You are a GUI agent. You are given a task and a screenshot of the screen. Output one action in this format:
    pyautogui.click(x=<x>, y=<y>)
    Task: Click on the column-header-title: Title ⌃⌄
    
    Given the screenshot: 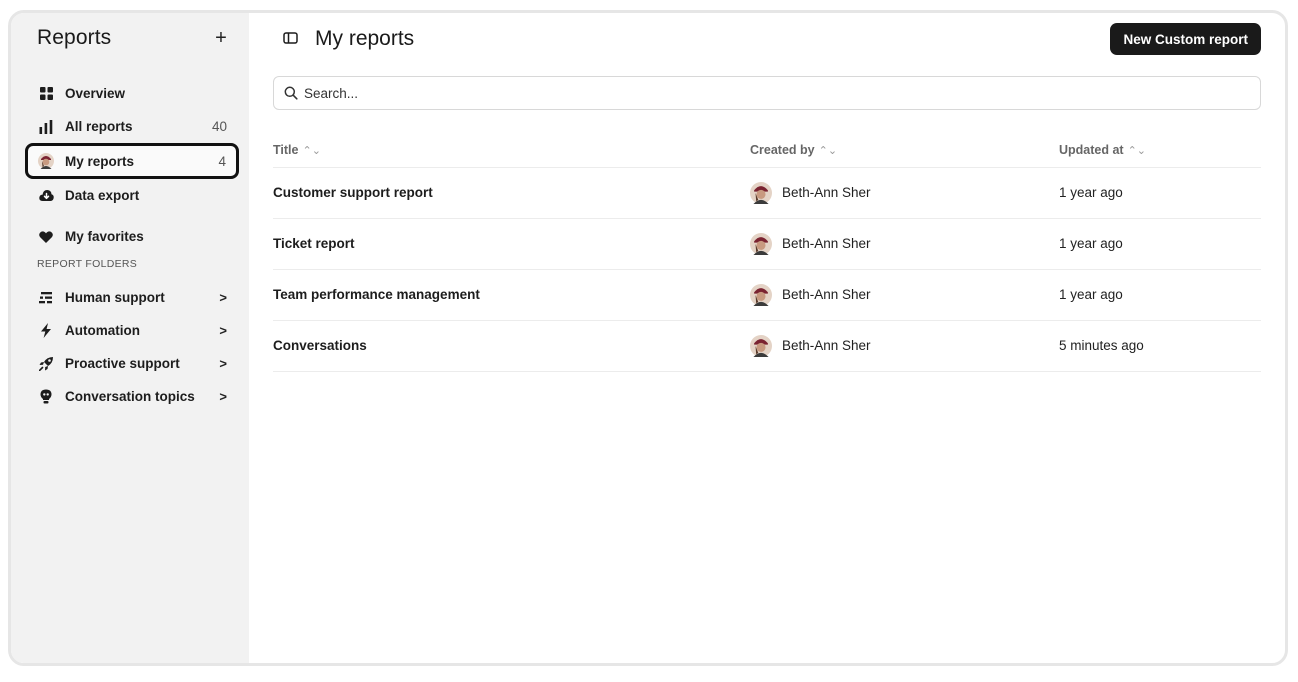 What is the action you would take?
    pyautogui.click(x=511, y=150)
    